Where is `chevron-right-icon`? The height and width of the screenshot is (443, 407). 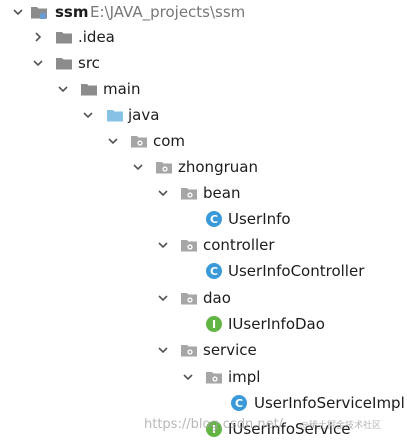
chevron-right-icon is located at coordinates (38, 37).